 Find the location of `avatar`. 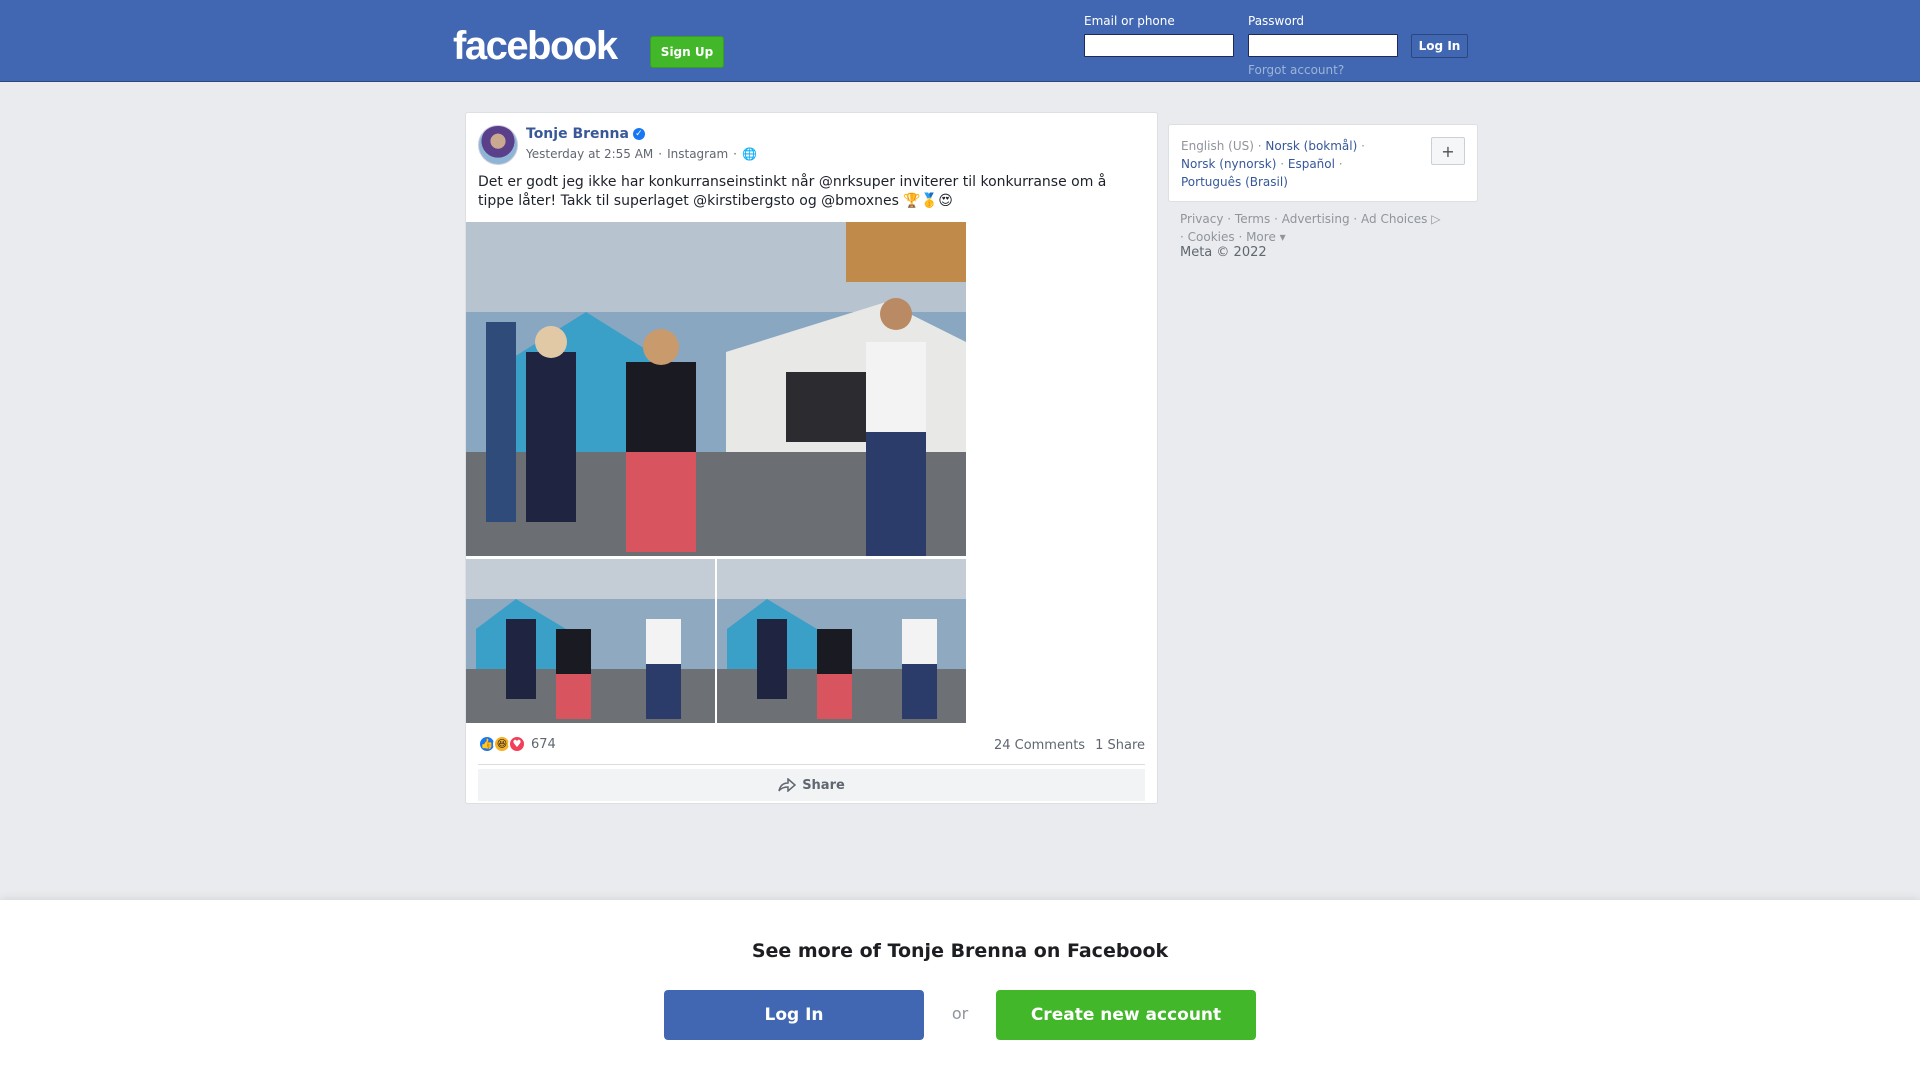

avatar is located at coordinates (498, 145).